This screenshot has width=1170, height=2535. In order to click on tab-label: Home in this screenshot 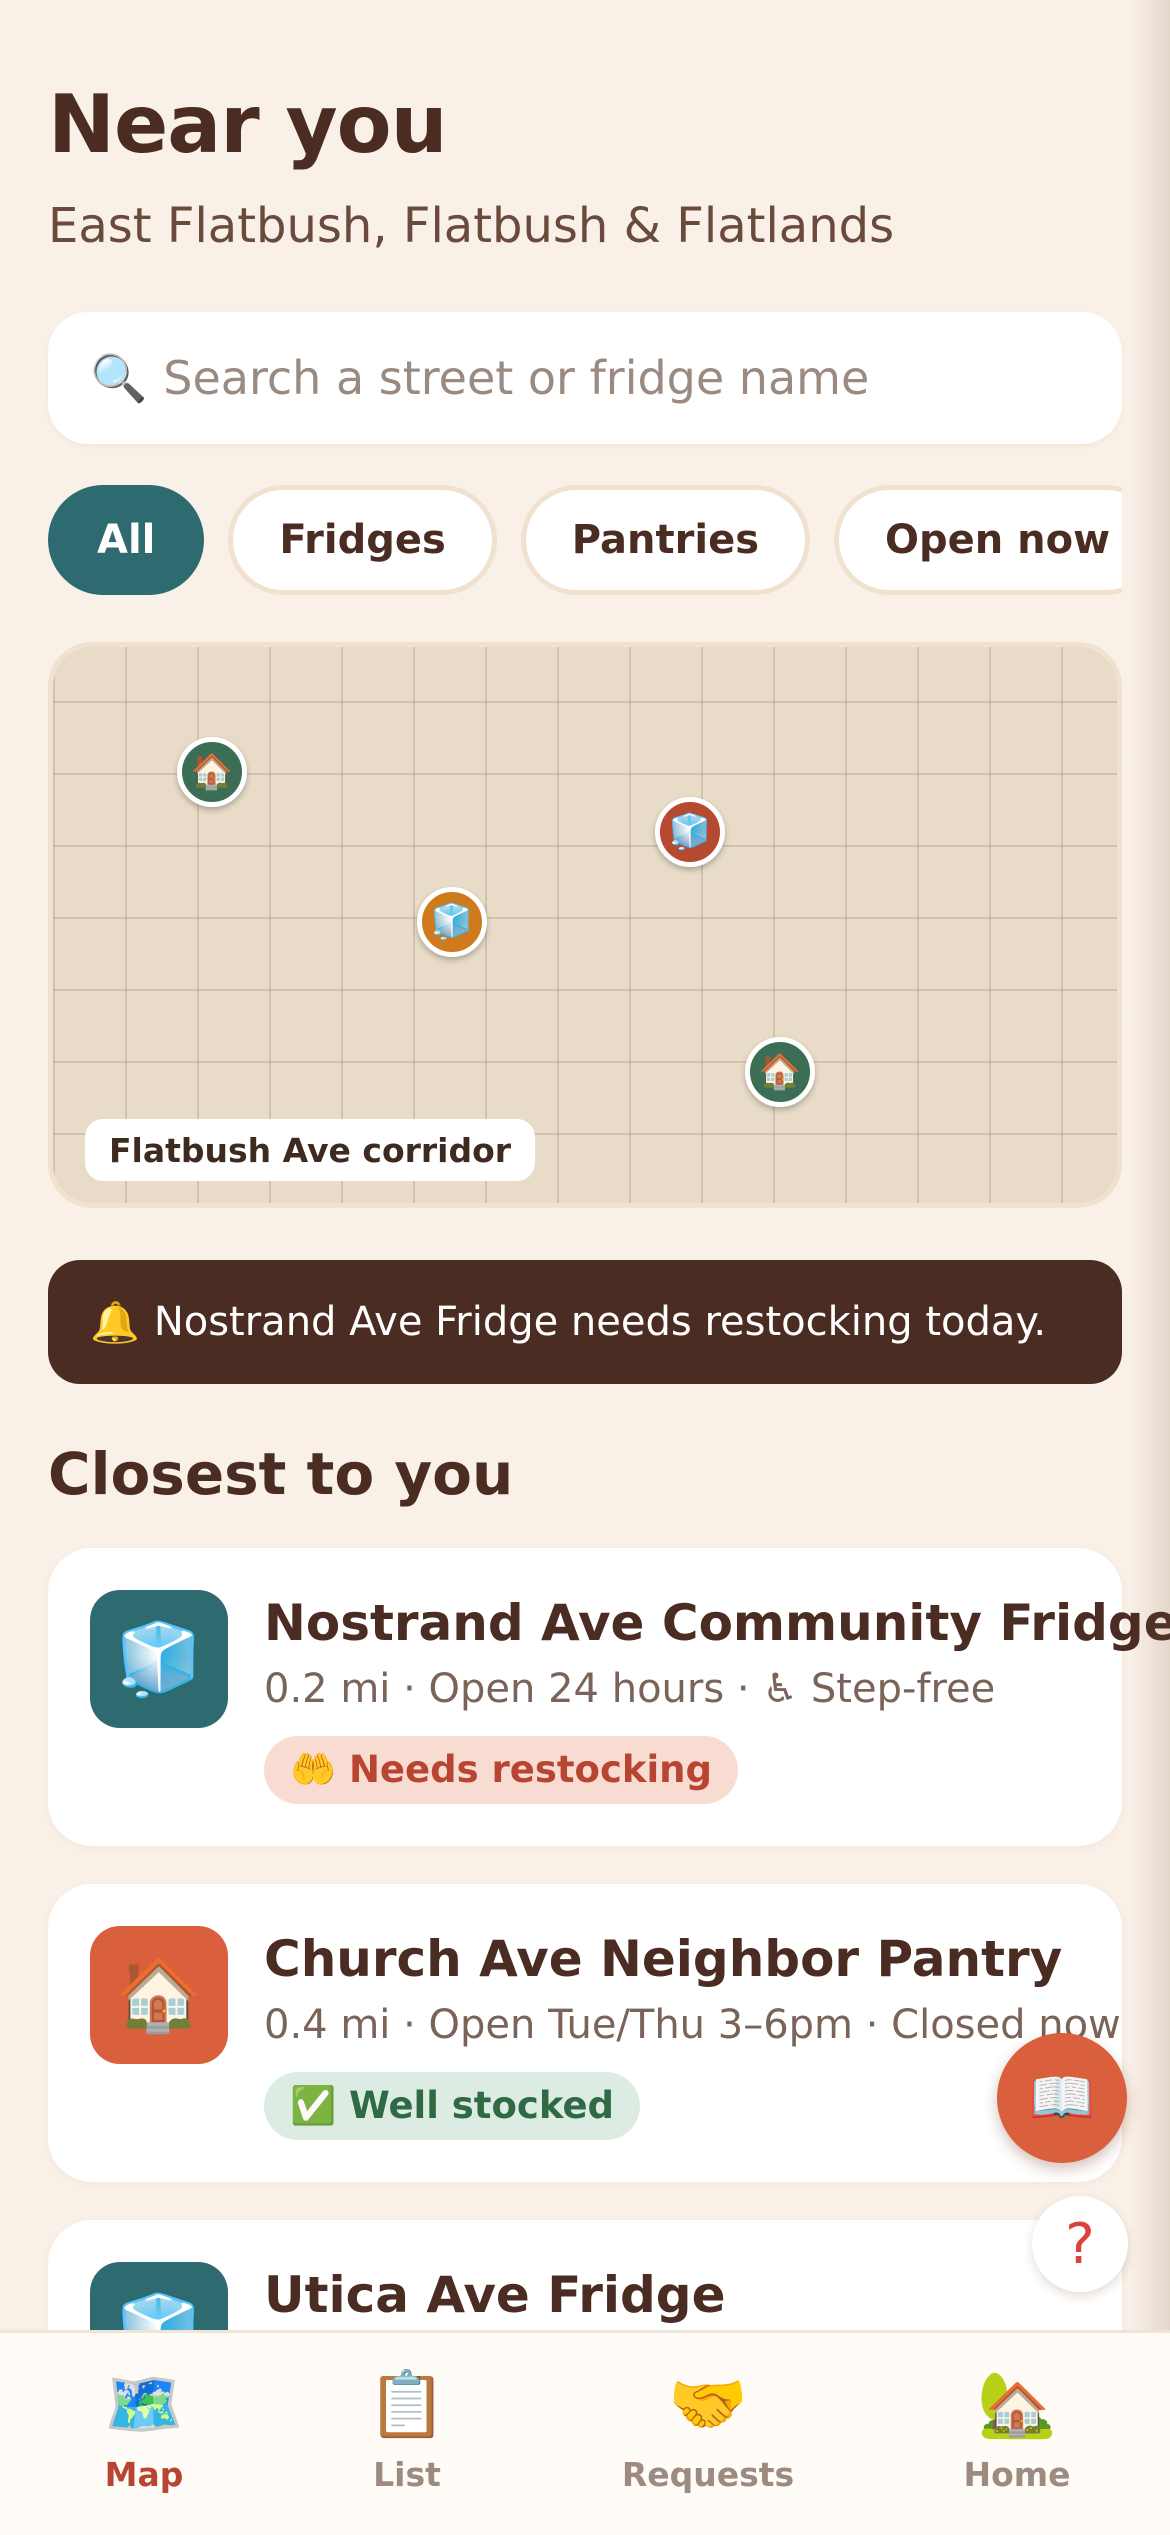, I will do `click(1017, 2474)`.